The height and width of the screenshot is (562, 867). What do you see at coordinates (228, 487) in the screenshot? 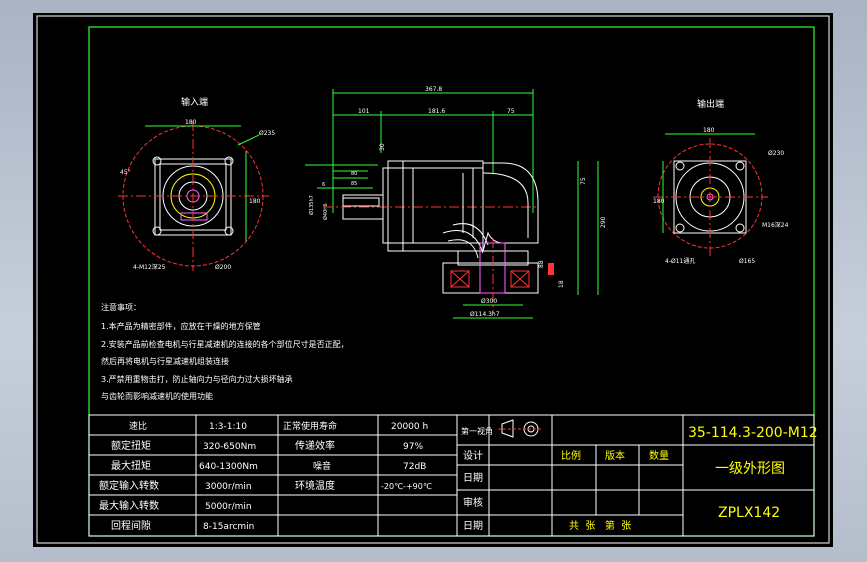
I see `spec-value-rated-speed: 3000r/min` at bounding box center [228, 487].